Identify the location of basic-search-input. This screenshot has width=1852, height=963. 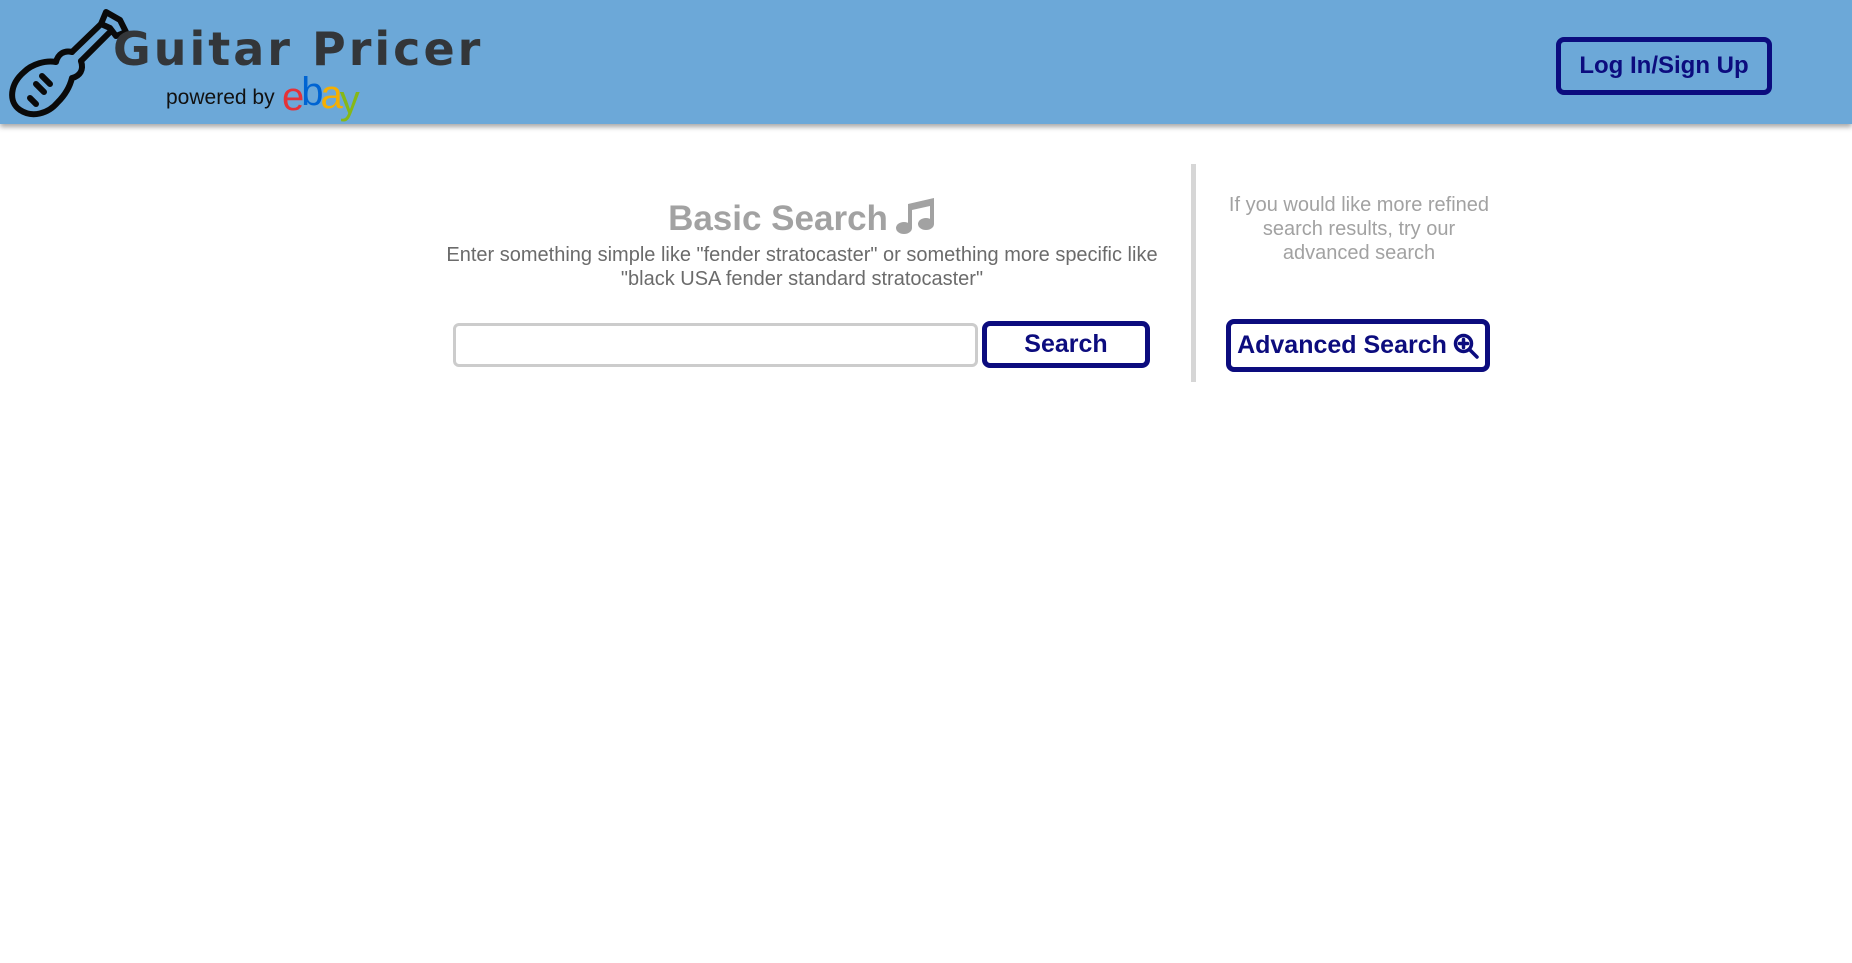
(715, 345).